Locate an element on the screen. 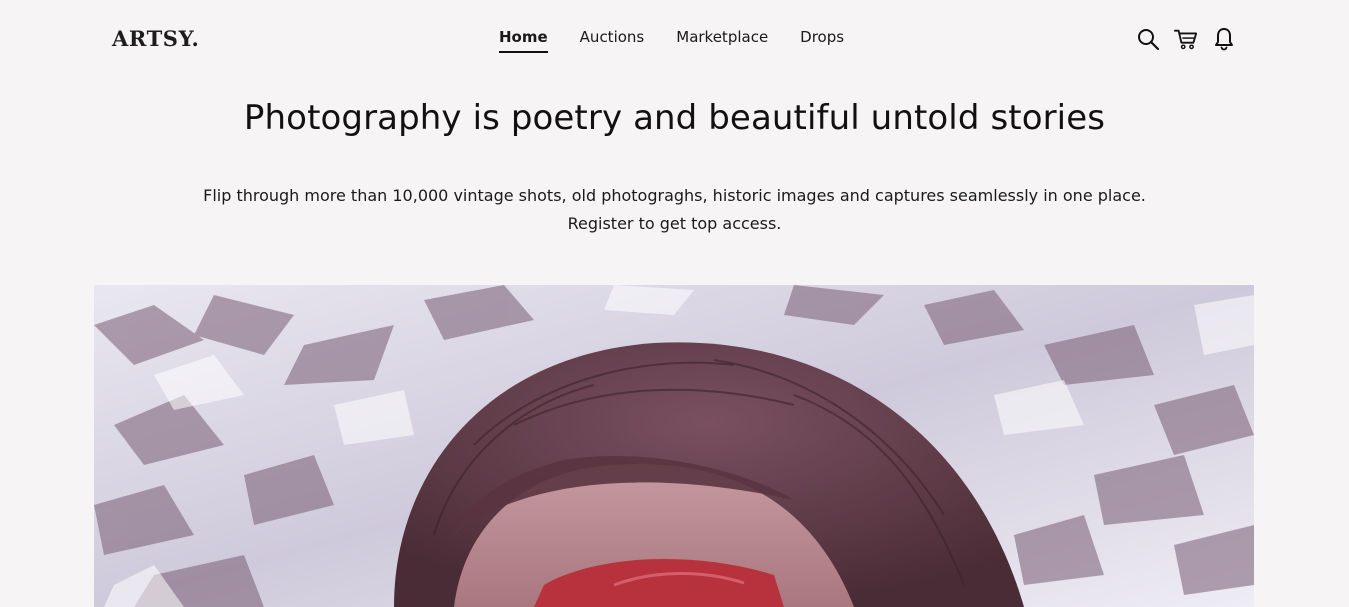 This screenshot has width=1349, height=607. hero-subtitle-line-2: Register to get top access. is located at coordinates (674, 223).